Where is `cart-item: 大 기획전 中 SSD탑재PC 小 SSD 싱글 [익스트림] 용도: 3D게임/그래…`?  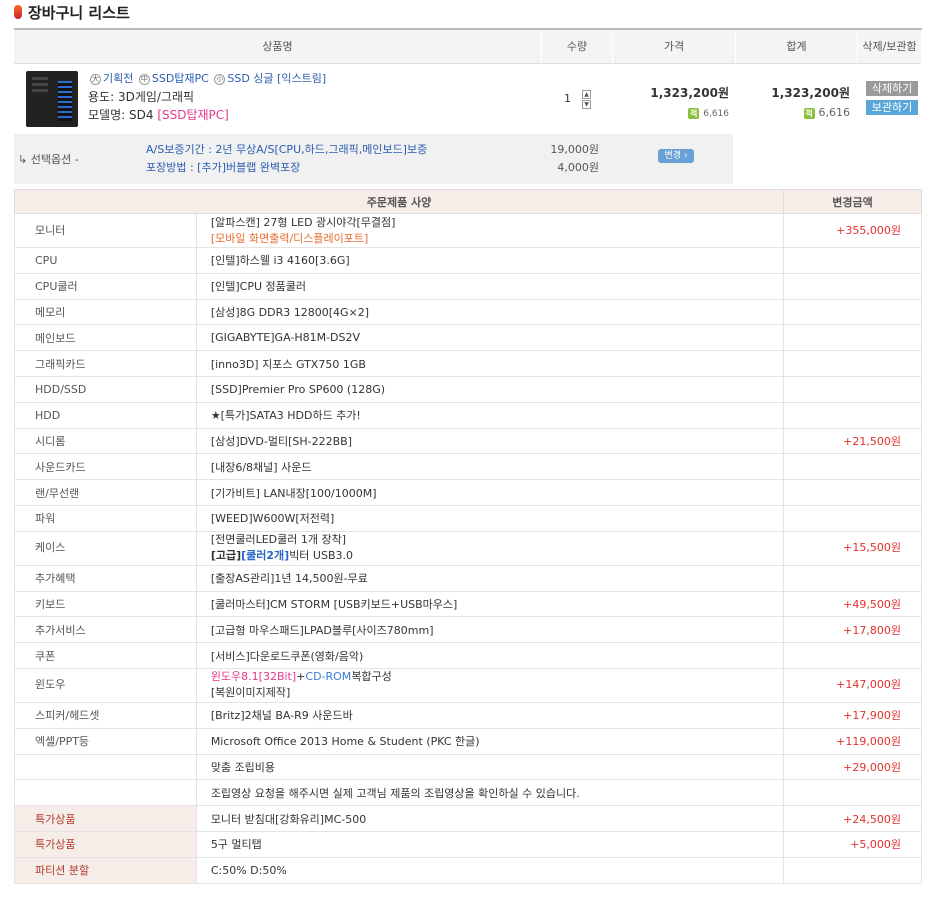
cart-item: 大 기획전 中 SSD탑재PC 小 SSD 싱글 [익스트림] 용도: 3D게임/그래… is located at coordinates (468, 99).